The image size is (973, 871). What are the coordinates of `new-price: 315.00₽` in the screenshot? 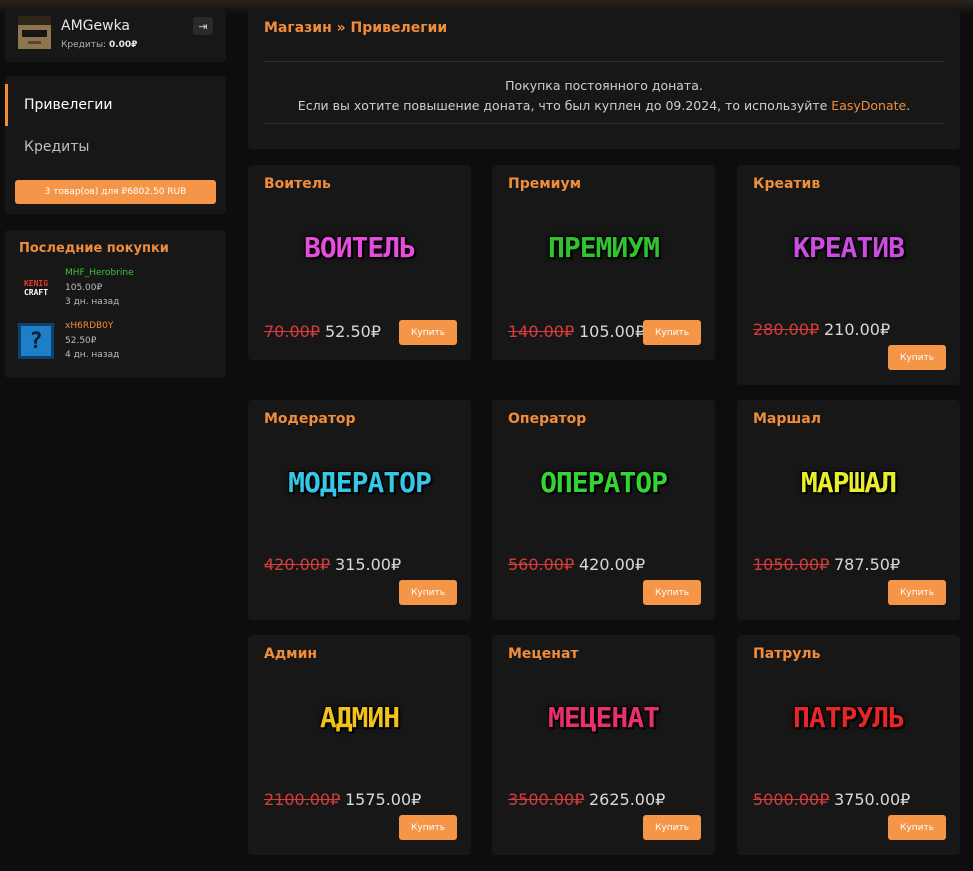 It's located at (368, 564).